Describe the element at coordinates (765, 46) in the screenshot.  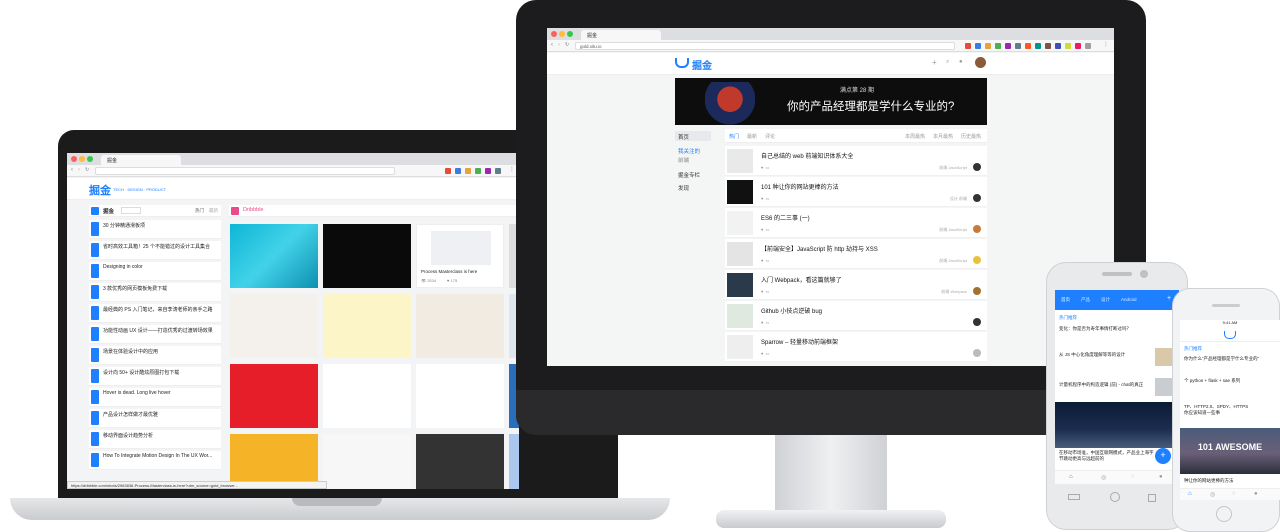
I see `address-bar: gold.xitu.io` at that location.